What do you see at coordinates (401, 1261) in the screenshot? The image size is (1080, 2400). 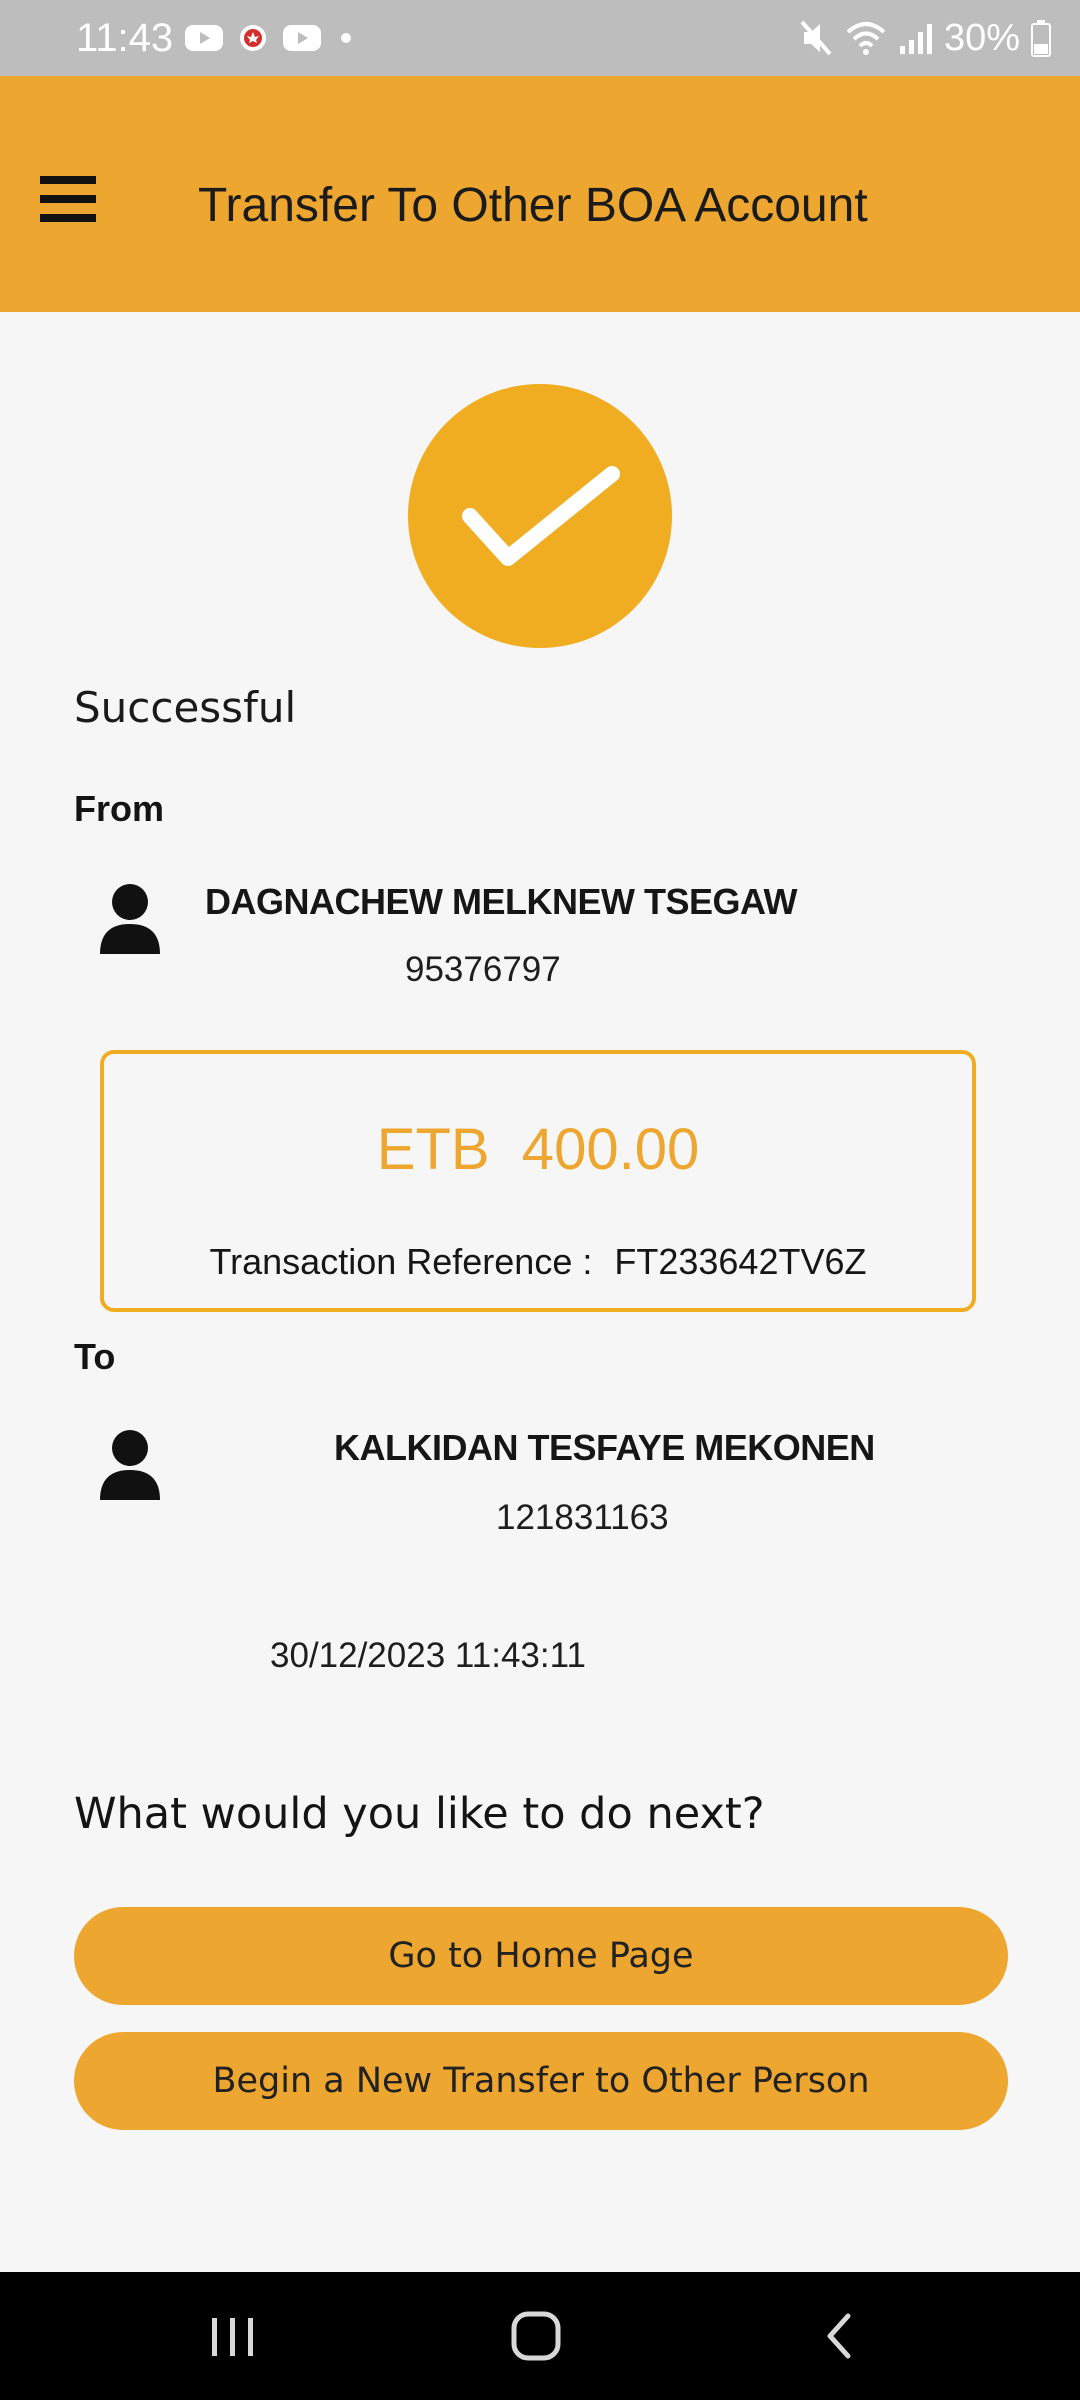 I see `reference-label: Transaction Reference :` at bounding box center [401, 1261].